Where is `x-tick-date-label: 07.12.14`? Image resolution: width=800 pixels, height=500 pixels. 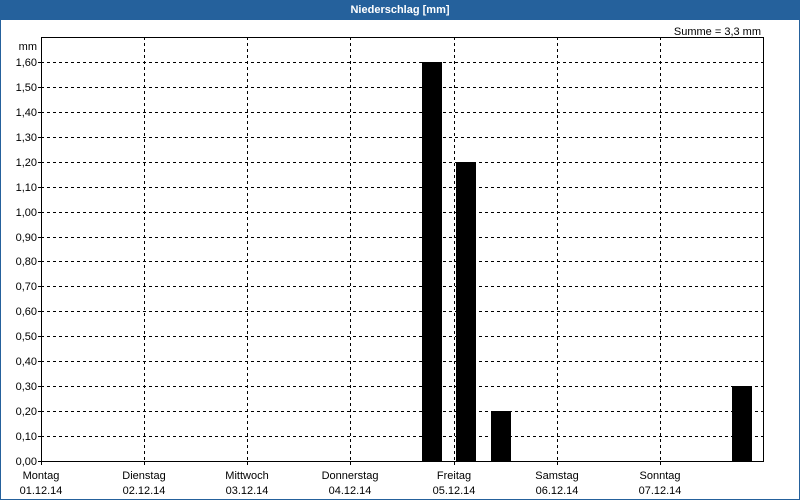
x-tick-date-label: 07.12.14 is located at coordinates (660, 491).